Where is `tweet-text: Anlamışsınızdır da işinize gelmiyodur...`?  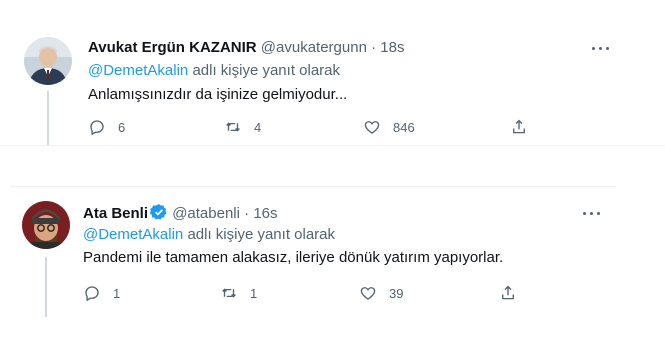
tweet-text: Anlamışsınızdır da işinize gelmiyodur... is located at coordinates (218, 94).